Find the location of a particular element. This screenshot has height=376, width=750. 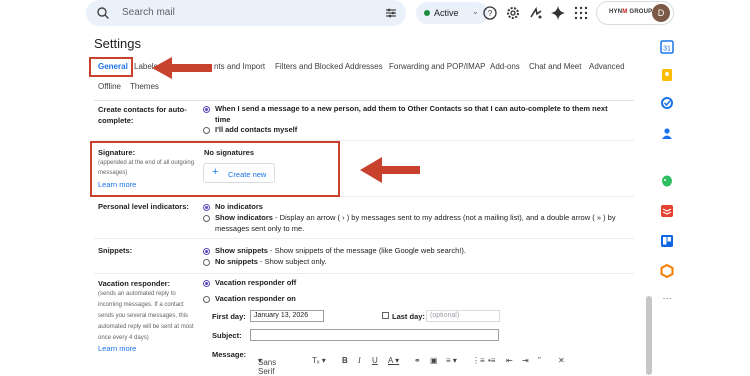

side-app-bar: 31 ⋯ is located at coordinates (667, 201).